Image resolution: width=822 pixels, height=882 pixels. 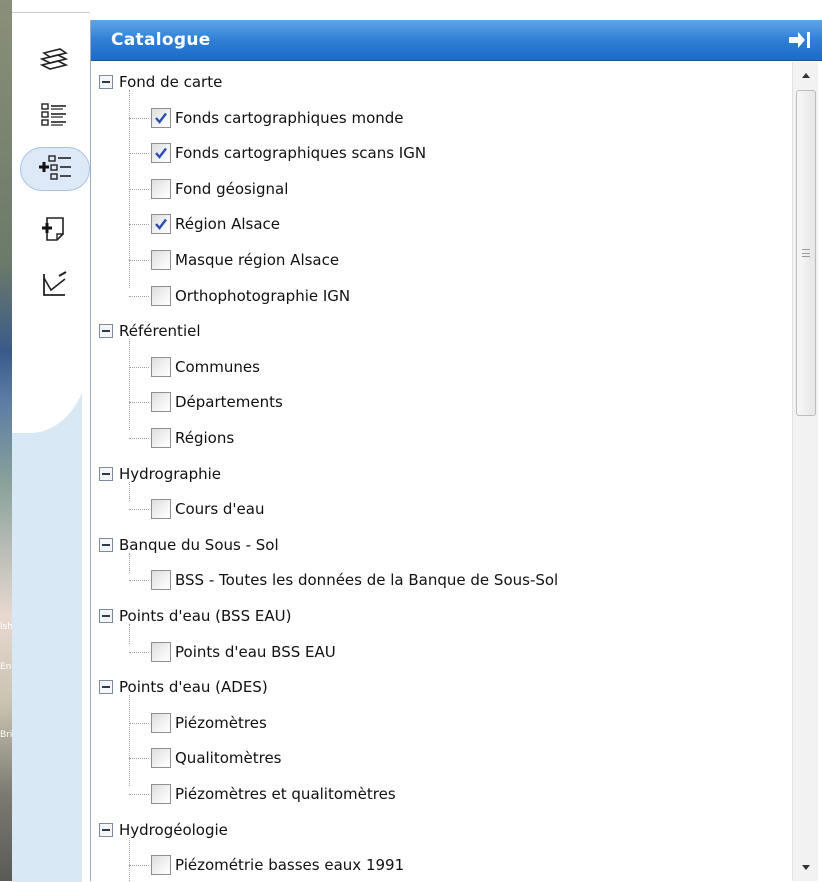 What do you see at coordinates (205, 616) in the screenshot?
I see `tree-group-label: Points d'eau (BSS EAU)` at bounding box center [205, 616].